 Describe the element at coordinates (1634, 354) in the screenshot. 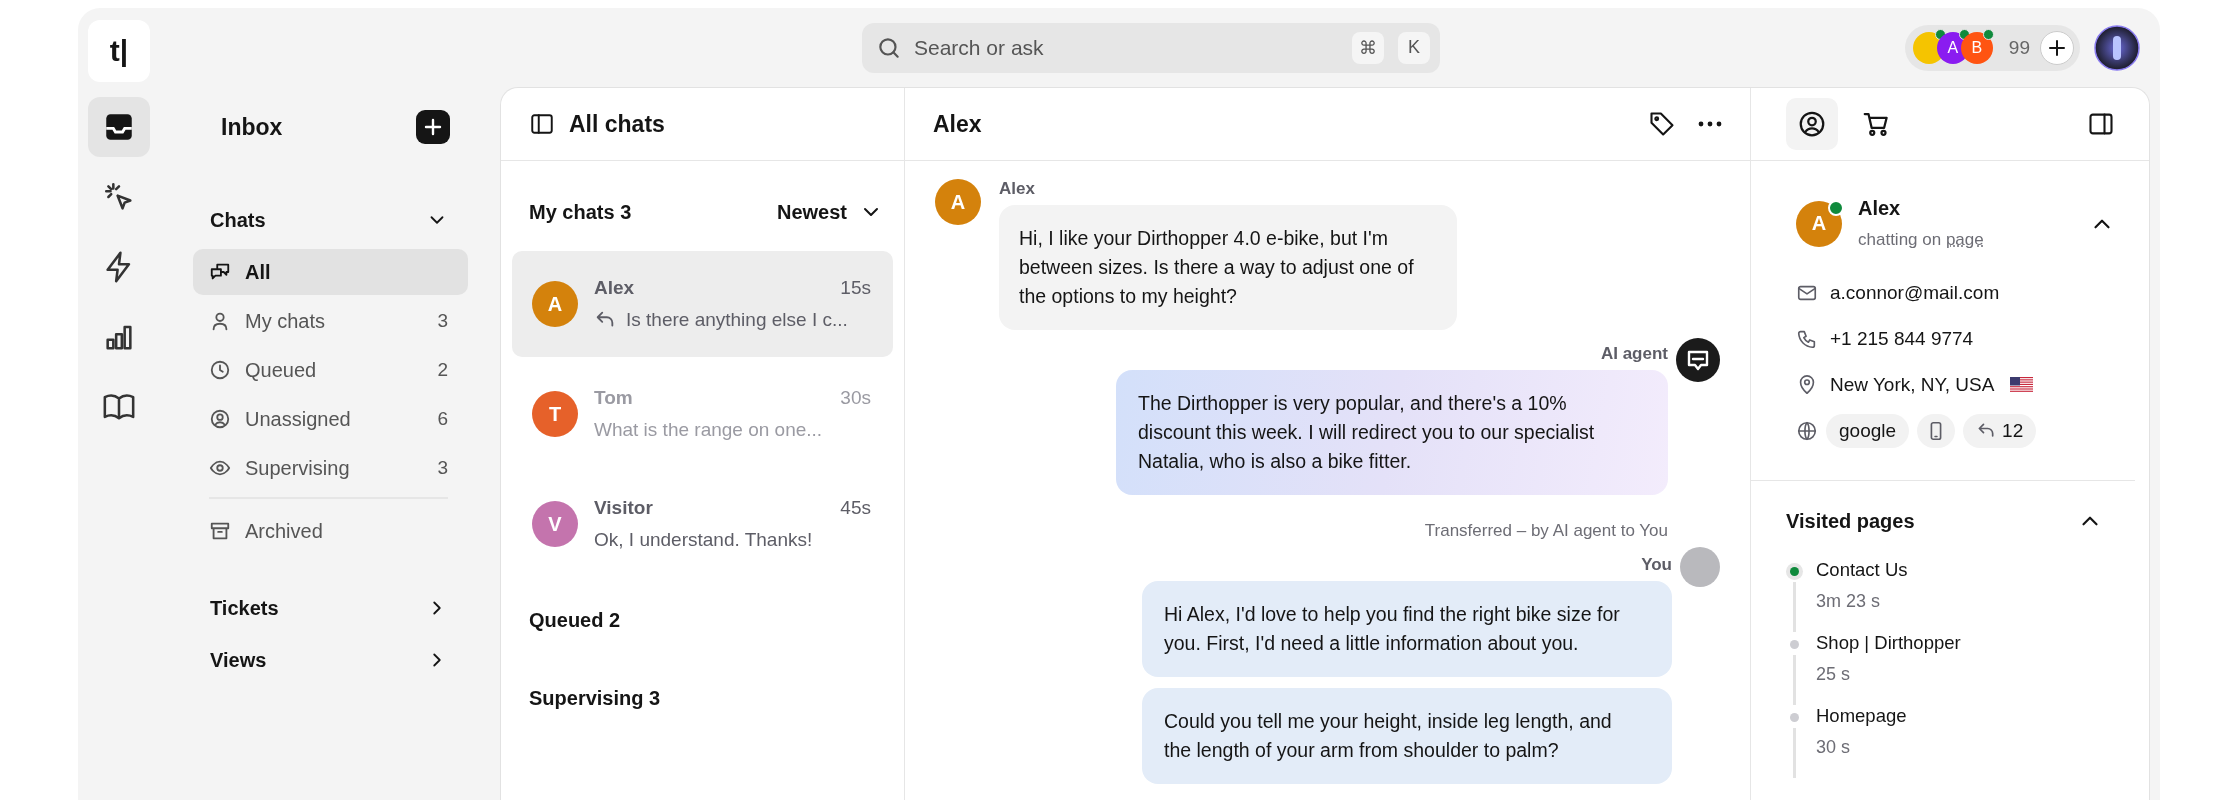

I see `author-name: AI agent` at that location.